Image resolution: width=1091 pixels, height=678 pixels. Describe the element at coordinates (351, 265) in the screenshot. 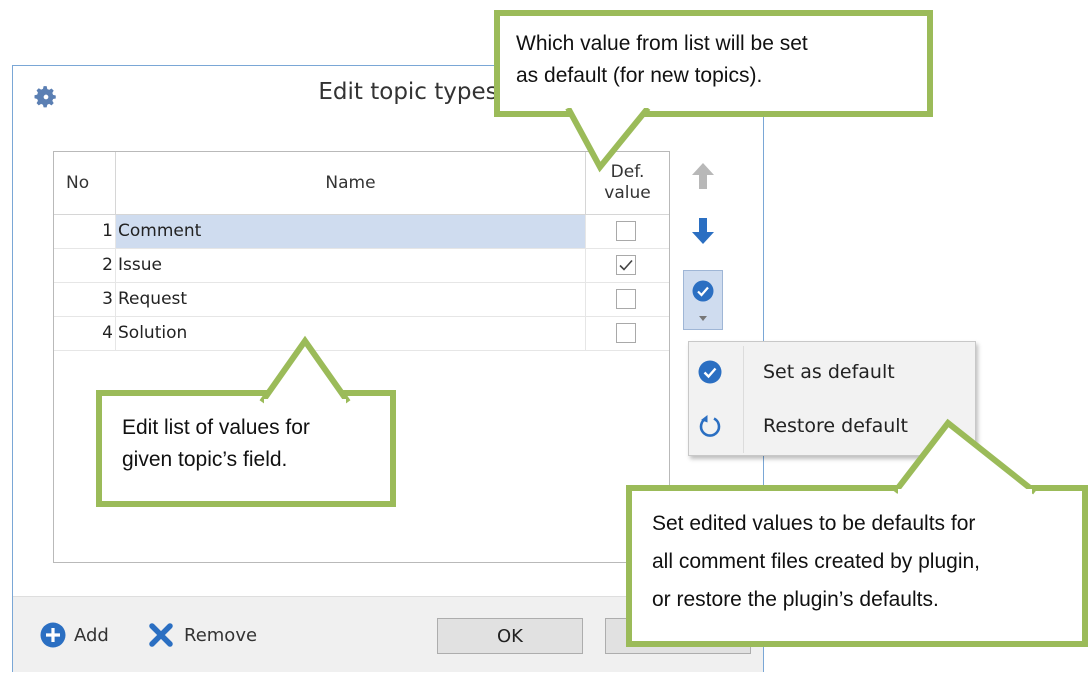

I see `row-name: Issue` at that location.